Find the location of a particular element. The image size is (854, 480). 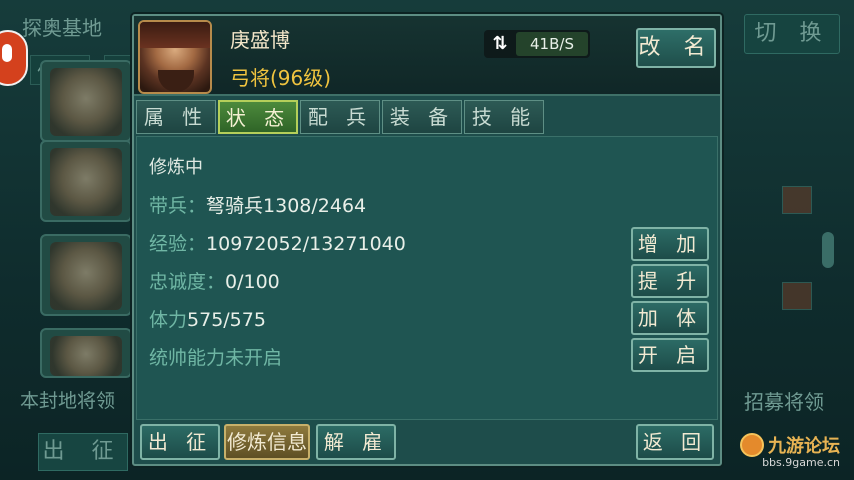

background-go-button: 出 征 is located at coordinates (83, 452).